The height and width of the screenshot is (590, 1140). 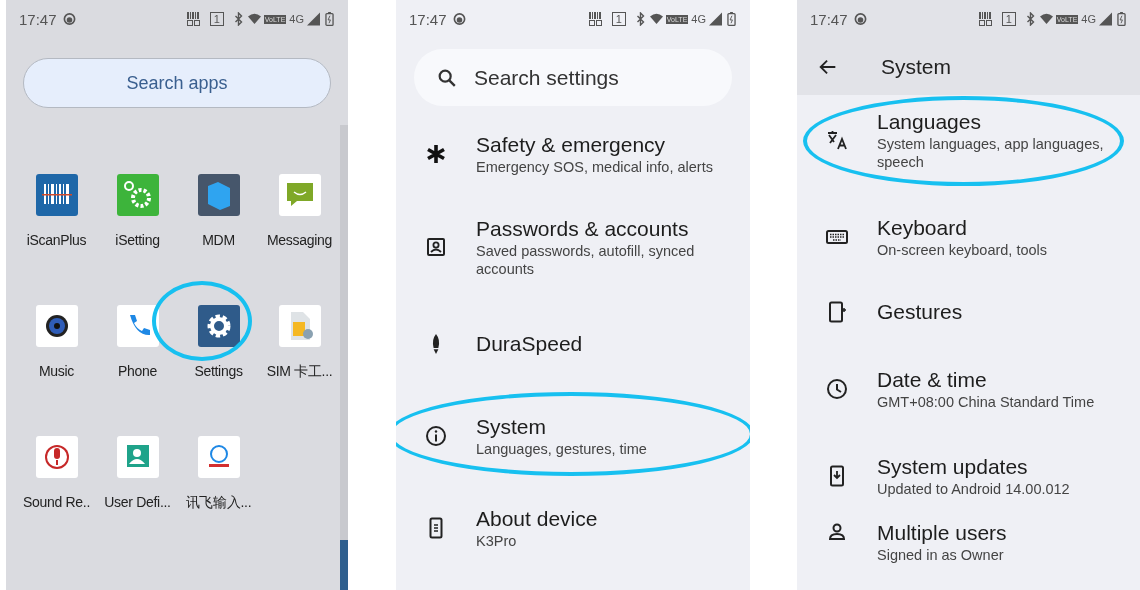 What do you see at coordinates (56, 371) in the screenshot?
I see `app-label: Music` at bounding box center [56, 371].